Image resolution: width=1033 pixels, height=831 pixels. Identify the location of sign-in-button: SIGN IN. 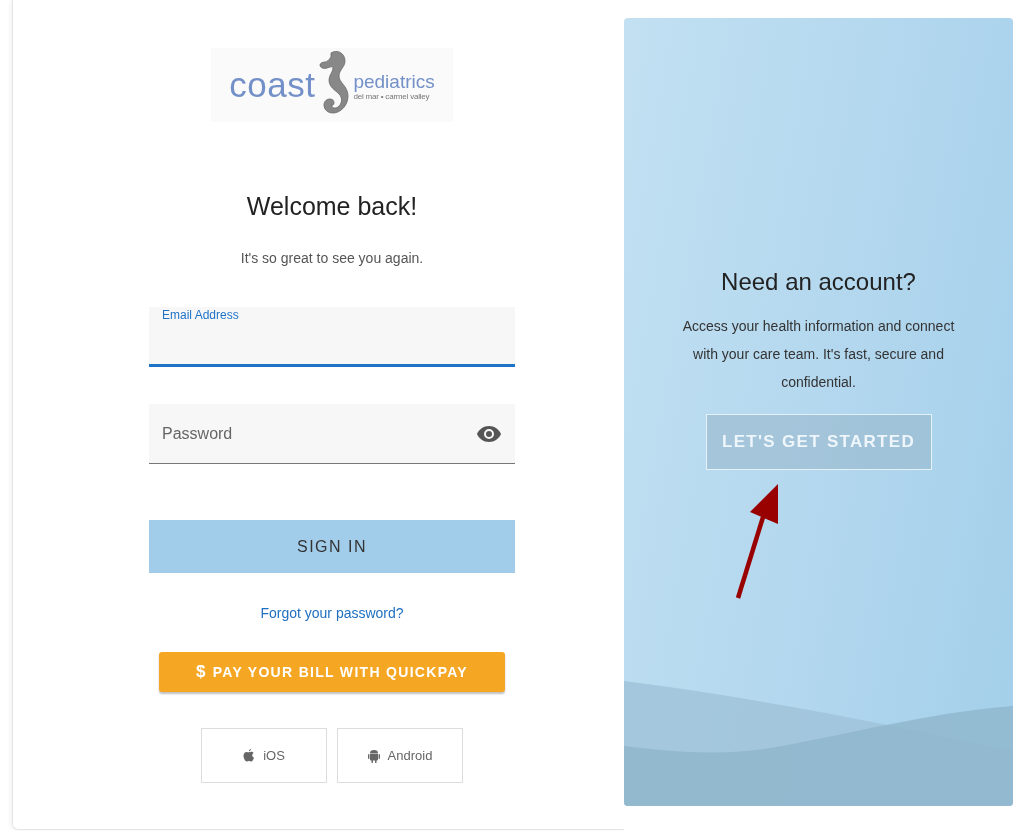
(332, 546).